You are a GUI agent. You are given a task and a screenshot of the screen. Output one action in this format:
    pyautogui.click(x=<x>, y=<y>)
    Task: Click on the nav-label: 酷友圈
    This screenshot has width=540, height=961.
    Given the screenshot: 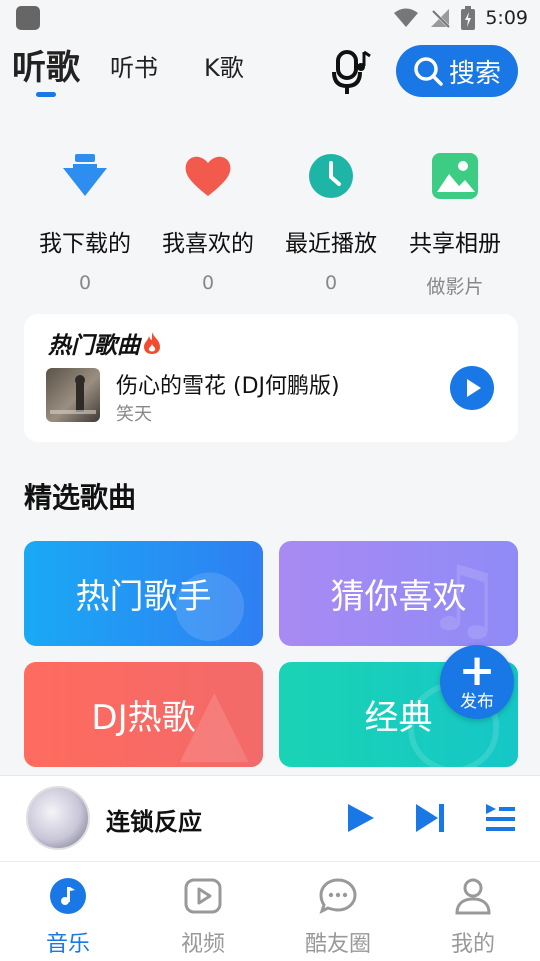 What is the action you would take?
    pyautogui.click(x=337, y=944)
    